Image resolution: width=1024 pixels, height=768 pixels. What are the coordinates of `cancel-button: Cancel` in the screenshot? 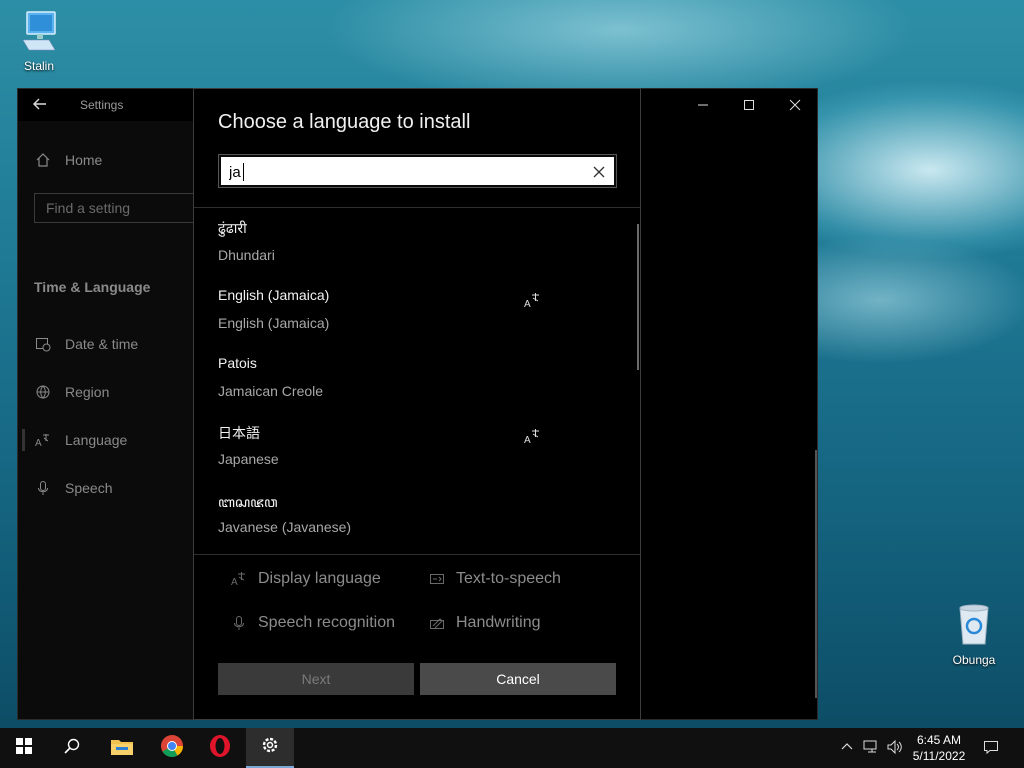 It's located at (518, 679).